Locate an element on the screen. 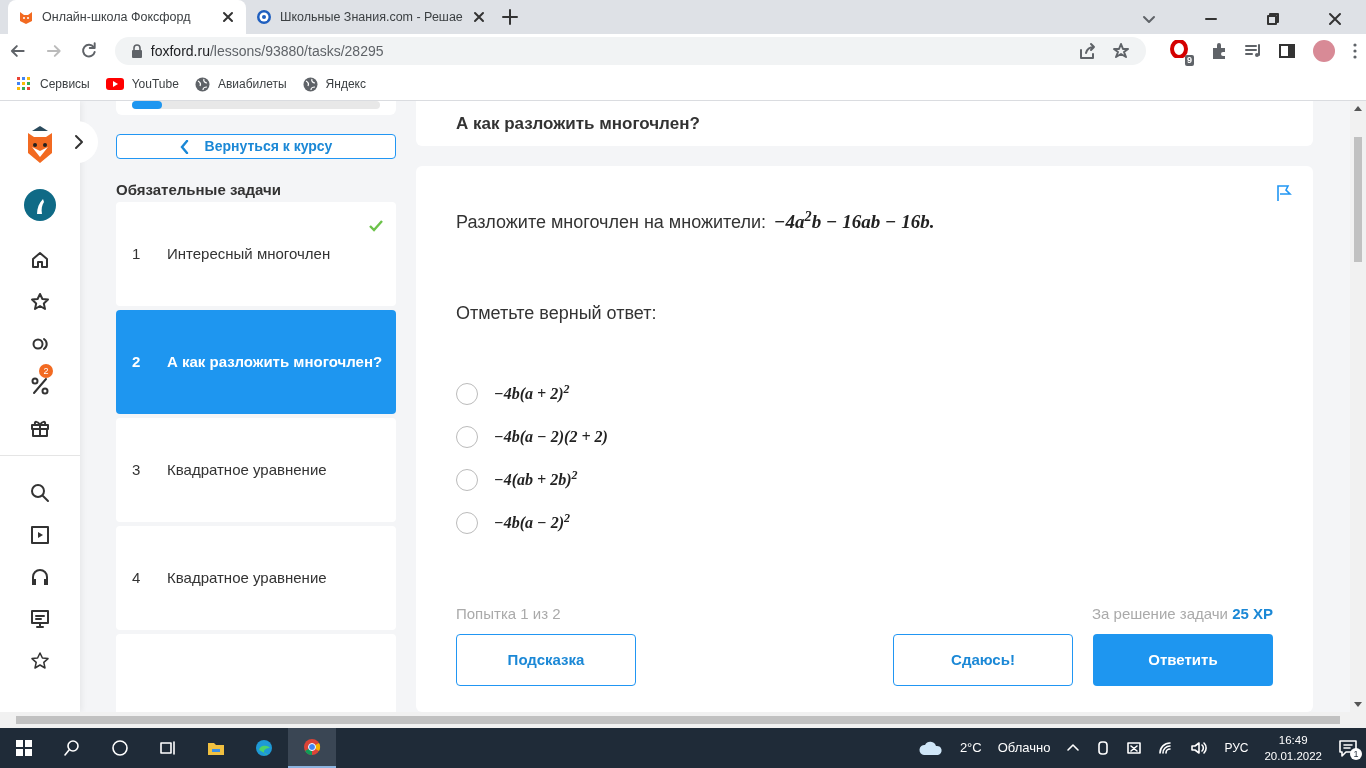 This screenshot has width=1366, height=768. notifications-button: 1 is located at coordinates (1348, 748).